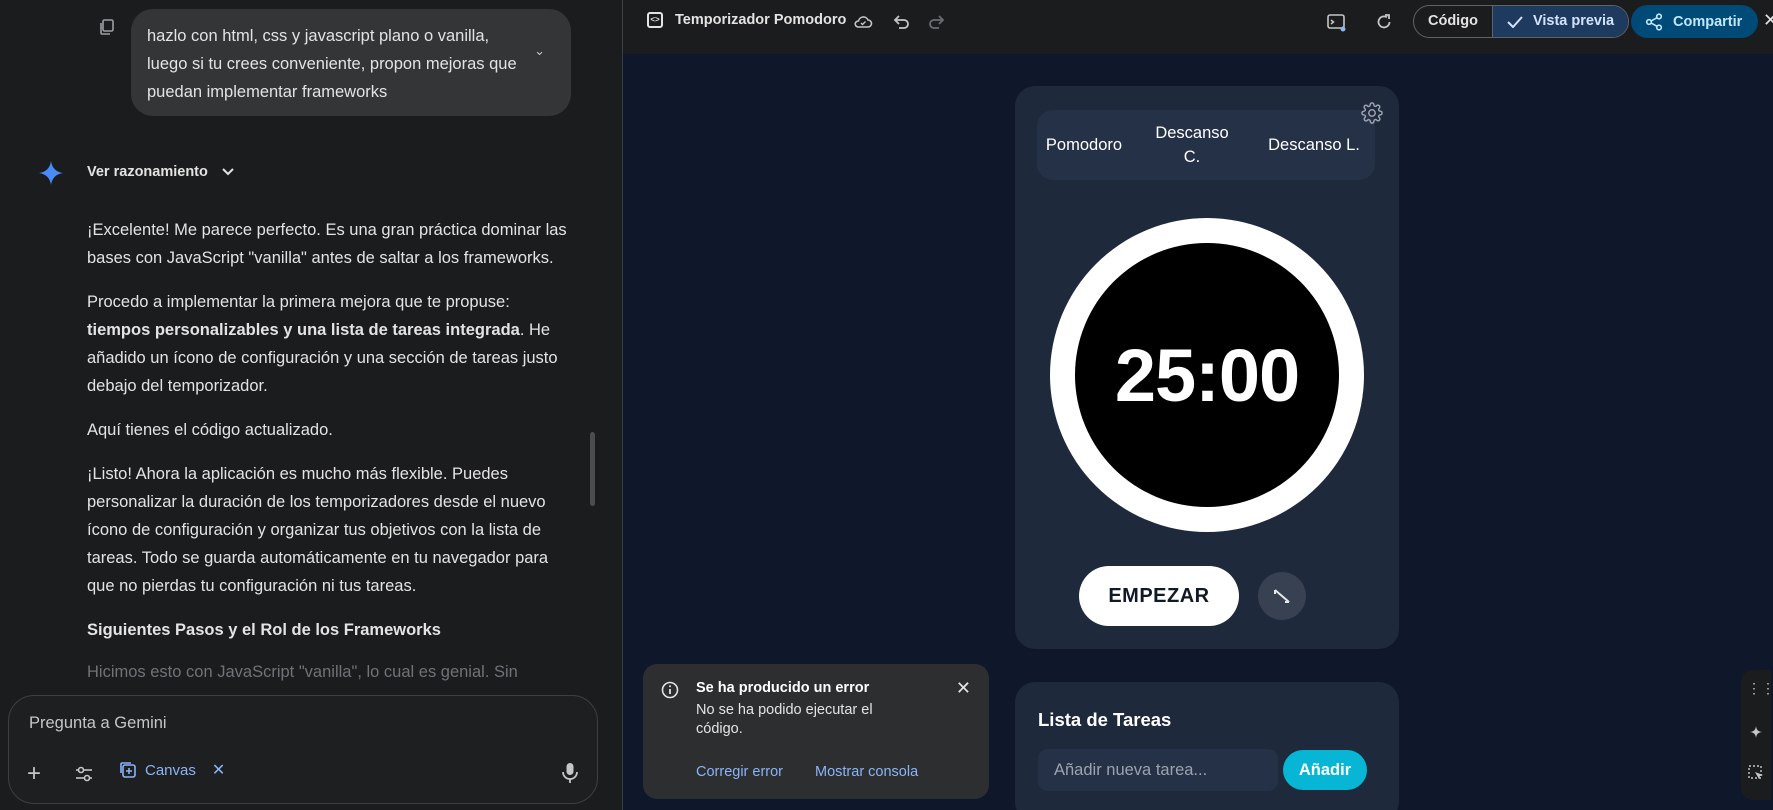  Describe the element at coordinates (570, 773) in the screenshot. I see `microphone-icon` at that location.